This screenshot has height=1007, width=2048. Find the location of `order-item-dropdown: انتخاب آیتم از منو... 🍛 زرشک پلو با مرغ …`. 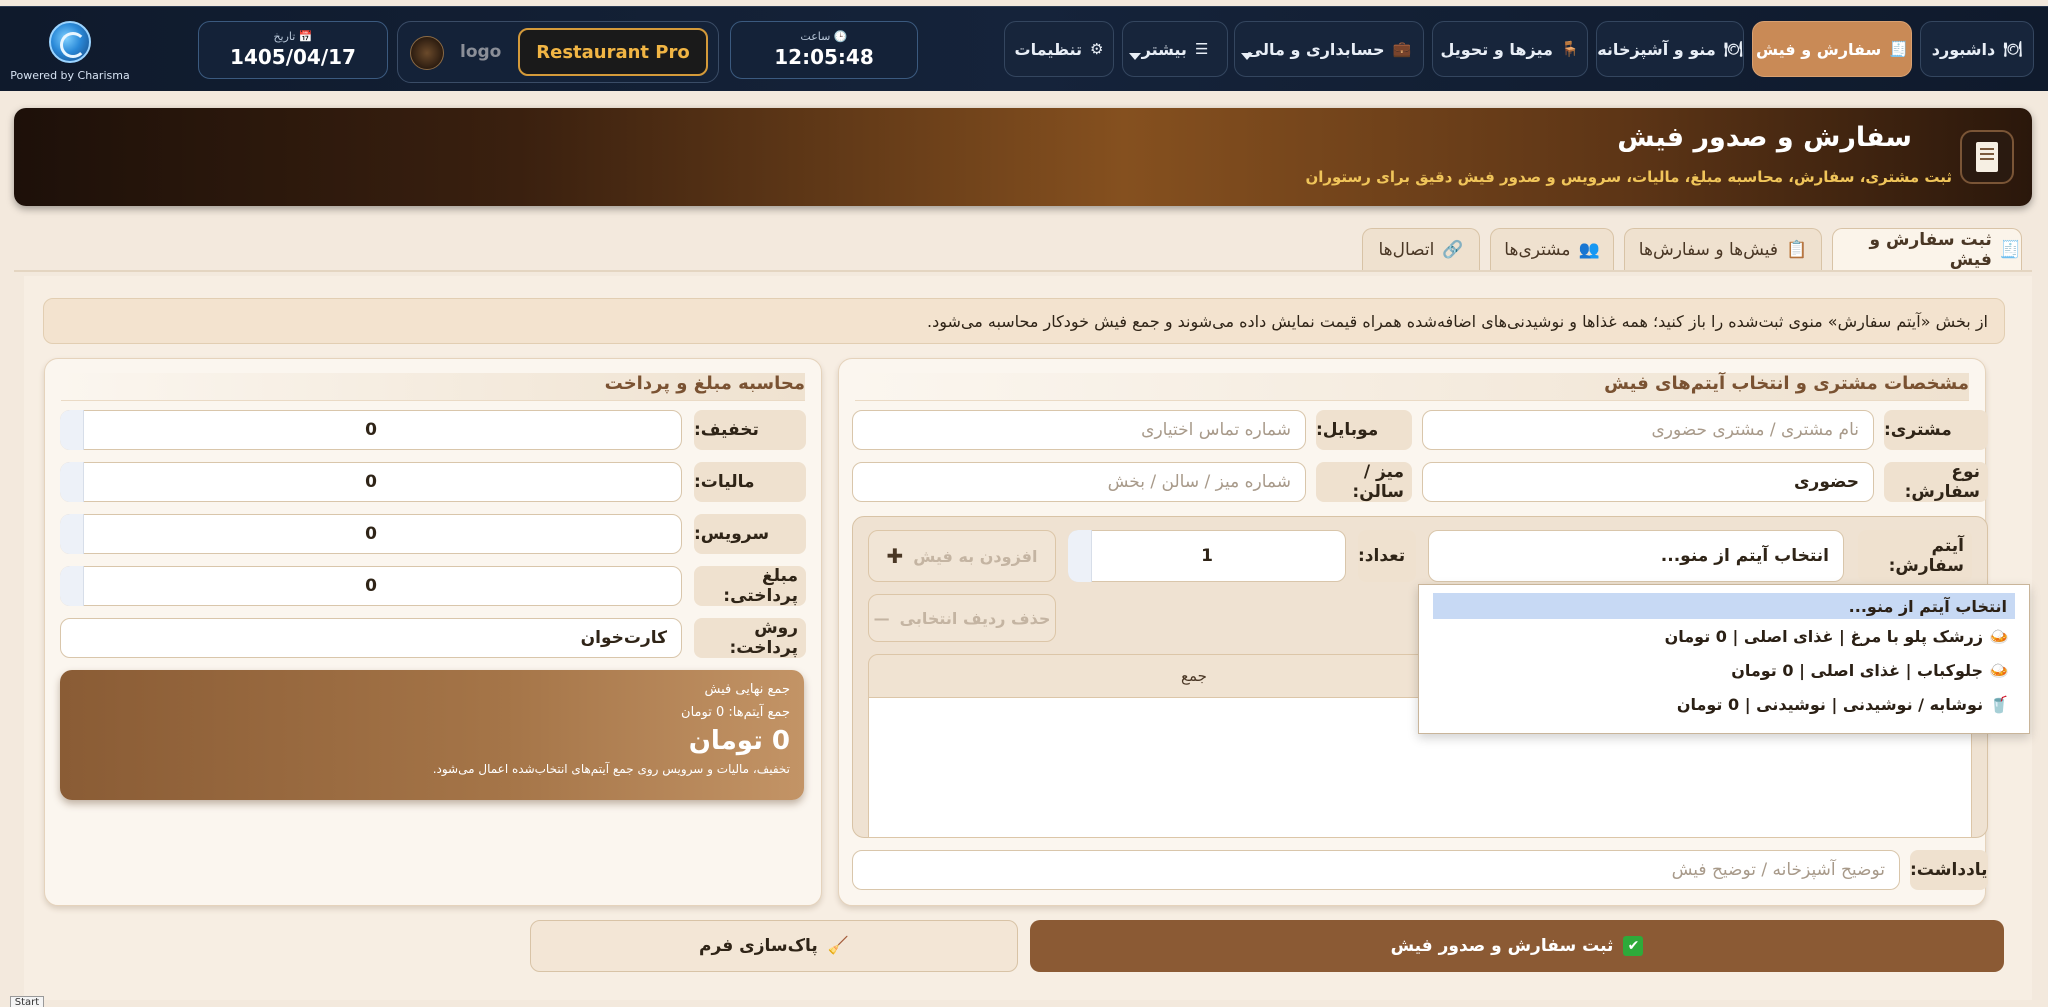

order-item-dropdown: انتخاب آیتم از منو... 🍛 زرشک پلو با مرغ … is located at coordinates (1724, 659).